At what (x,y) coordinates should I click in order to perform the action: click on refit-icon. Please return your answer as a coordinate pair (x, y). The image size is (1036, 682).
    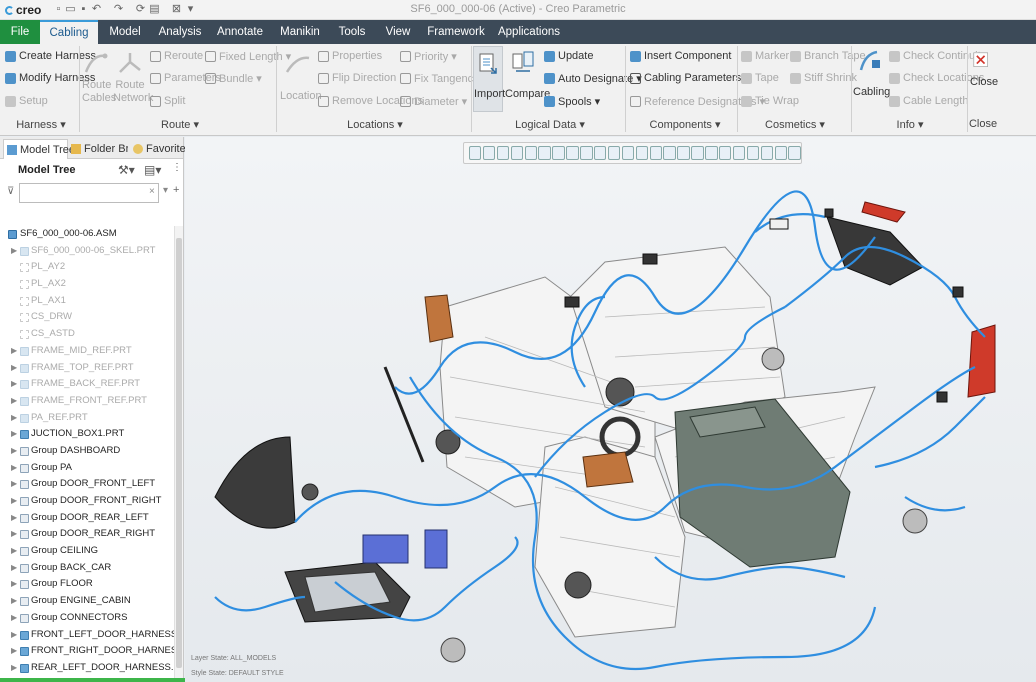
    Looking at the image, I should click on (475, 153).